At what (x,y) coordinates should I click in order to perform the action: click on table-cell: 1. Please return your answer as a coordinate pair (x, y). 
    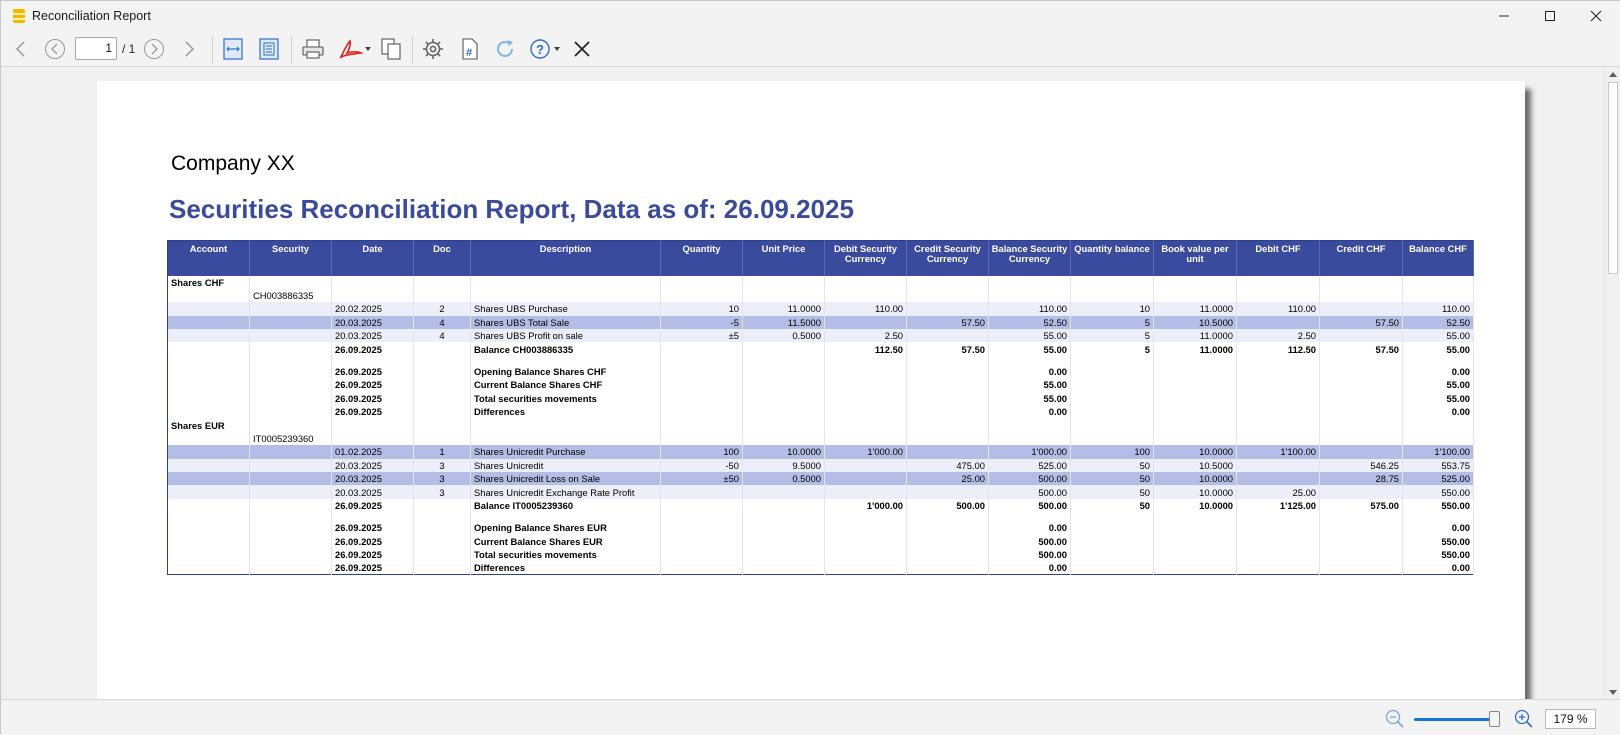
    Looking at the image, I should click on (442, 452).